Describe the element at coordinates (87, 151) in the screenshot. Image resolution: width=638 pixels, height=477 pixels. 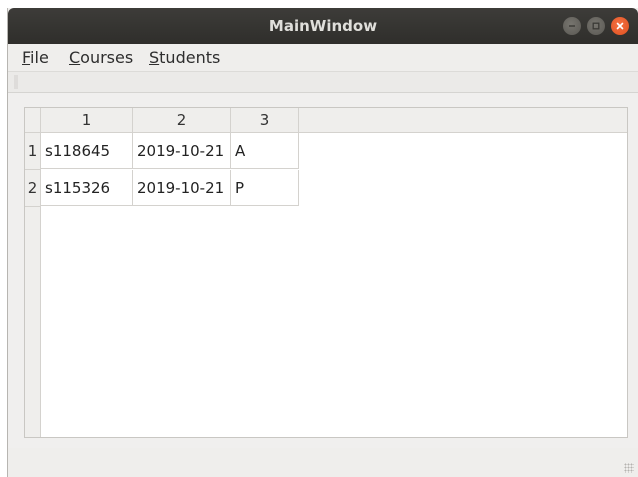
I see `table-cell: s118645` at that location.